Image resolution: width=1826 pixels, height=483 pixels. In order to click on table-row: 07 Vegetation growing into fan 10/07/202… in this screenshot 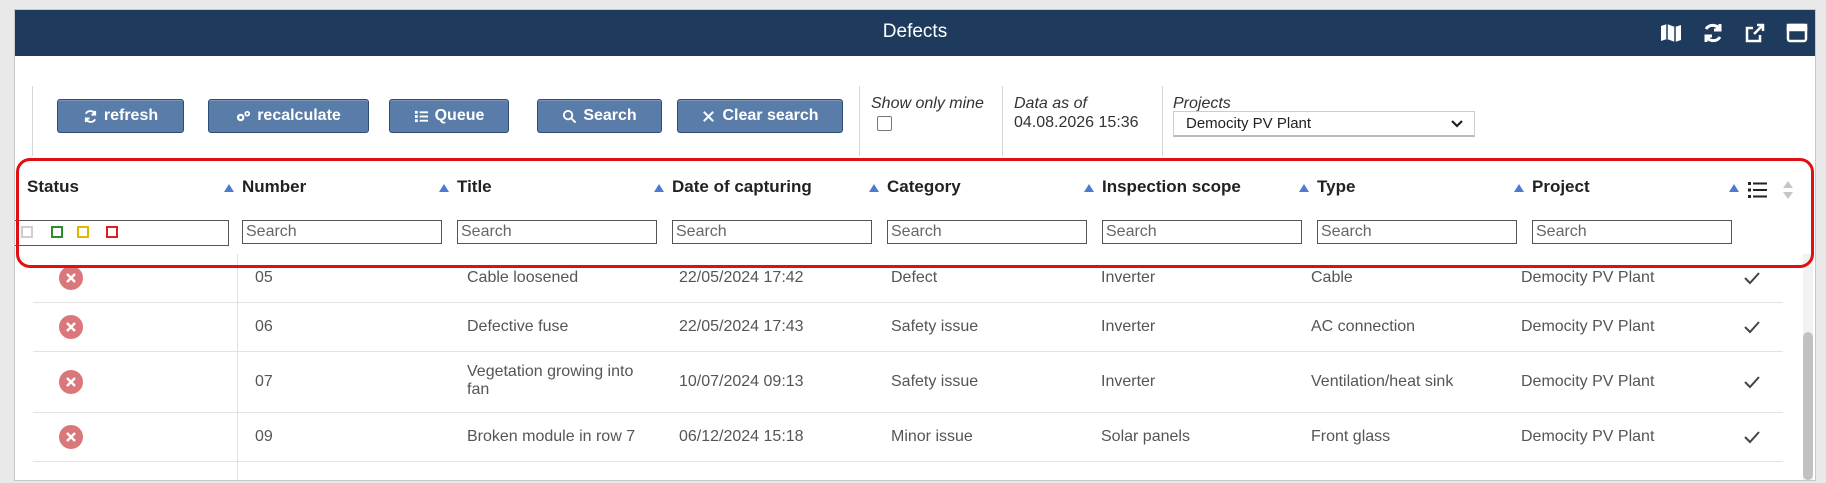, I will do `click(908, 382)`.